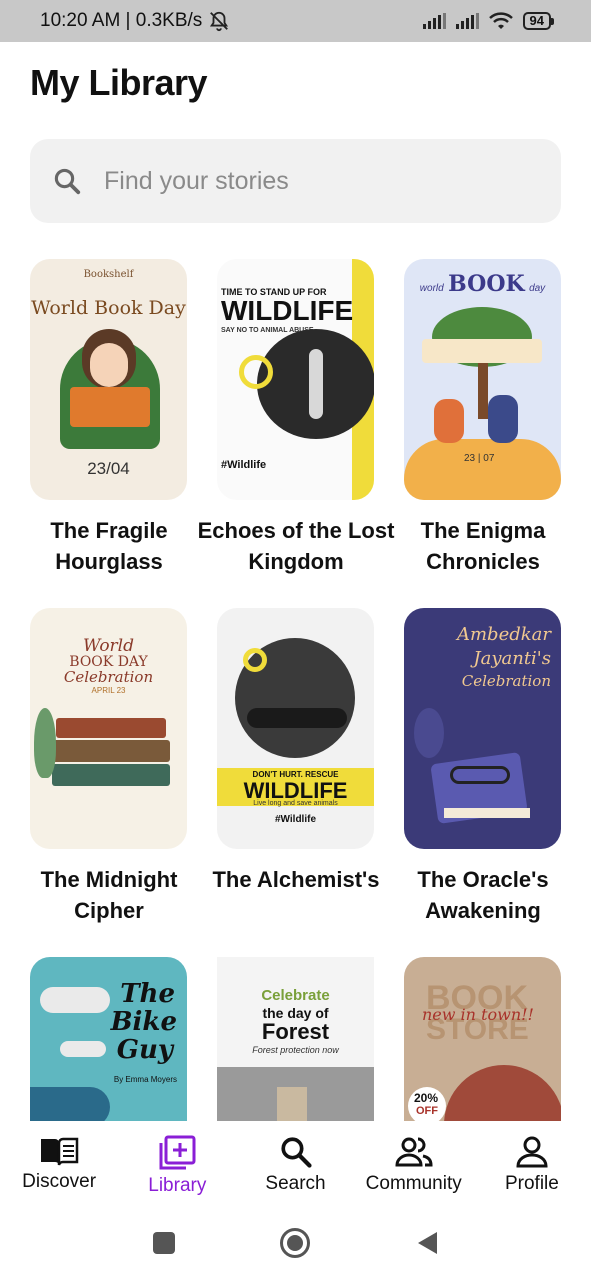 This screenshot has width=591, height=1280. What do you see at coordinates (531, 1183) in the screenshot?
I see `nav-label: Profile` at bounding box center [531, 1183].